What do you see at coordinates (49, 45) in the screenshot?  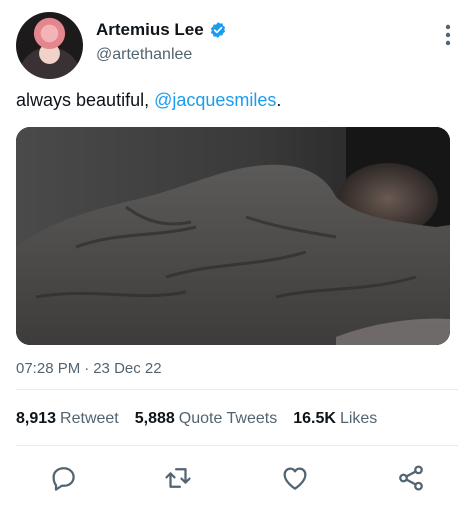 I see `avatar` at bounding box center [49, 45].